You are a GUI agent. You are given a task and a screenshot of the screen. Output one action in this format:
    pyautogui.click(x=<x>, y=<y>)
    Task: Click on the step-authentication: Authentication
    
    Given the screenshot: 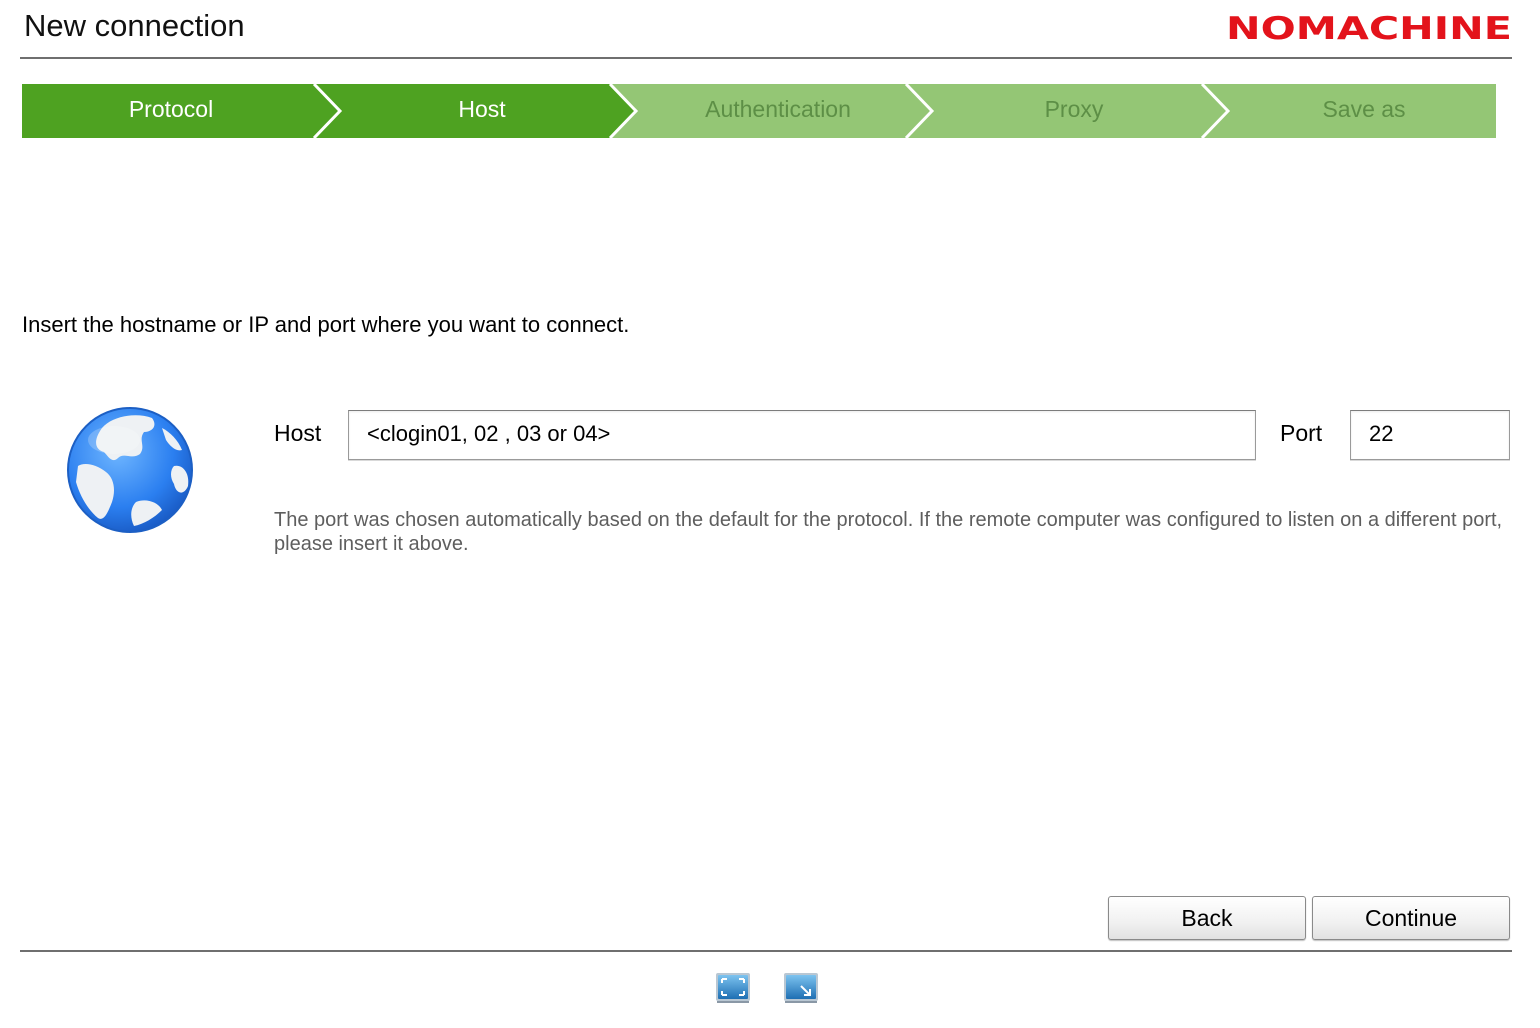 What is the action you would take?
    pyautogui.click(x=778, y=111)
    